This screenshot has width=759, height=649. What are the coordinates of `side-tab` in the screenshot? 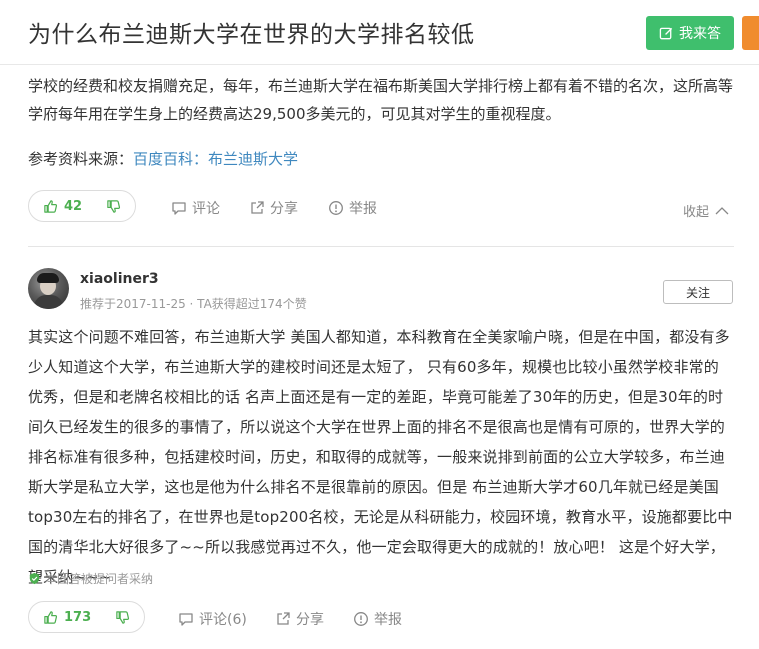 It's located at (750, 33).